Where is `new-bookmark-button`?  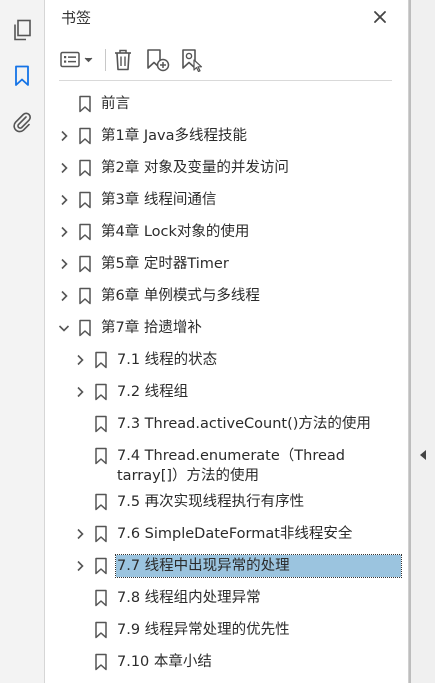 new-bookmark-button is located at coordinates (158, 60).